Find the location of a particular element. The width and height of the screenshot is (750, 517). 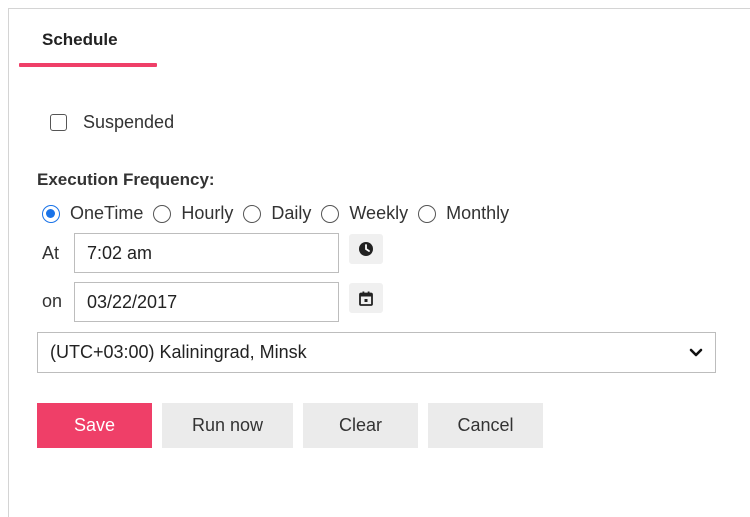

radio-onetime: OneTime is located at coordinates (92, 213).